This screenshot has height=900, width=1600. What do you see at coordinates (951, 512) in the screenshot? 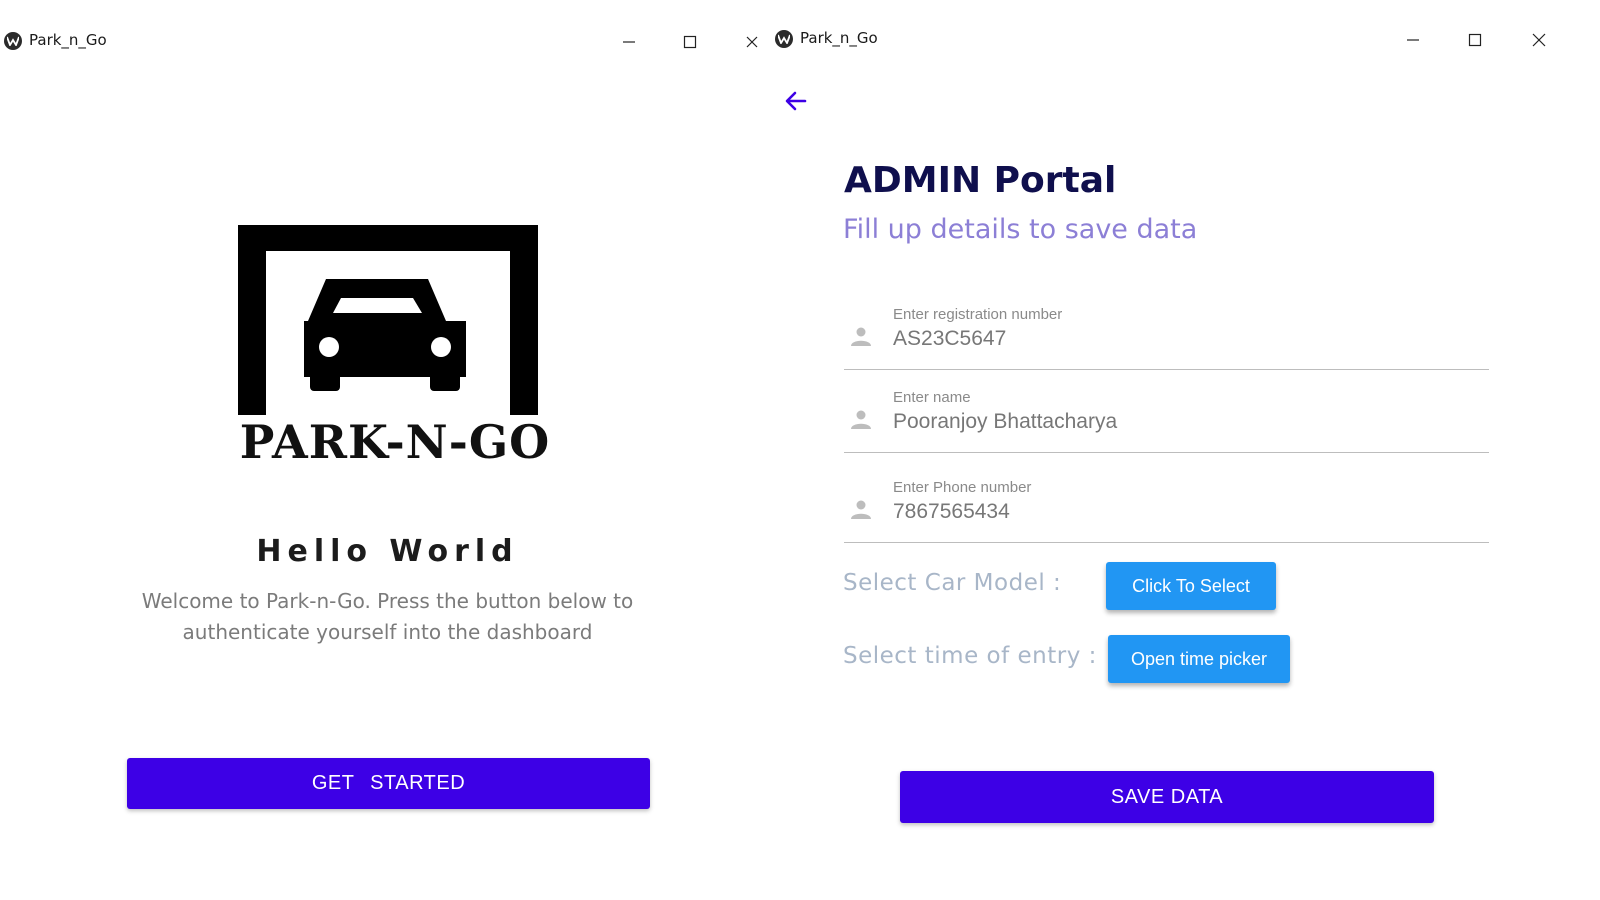
I see `phone-input: 7867565434` at bounding box center [951, 512].